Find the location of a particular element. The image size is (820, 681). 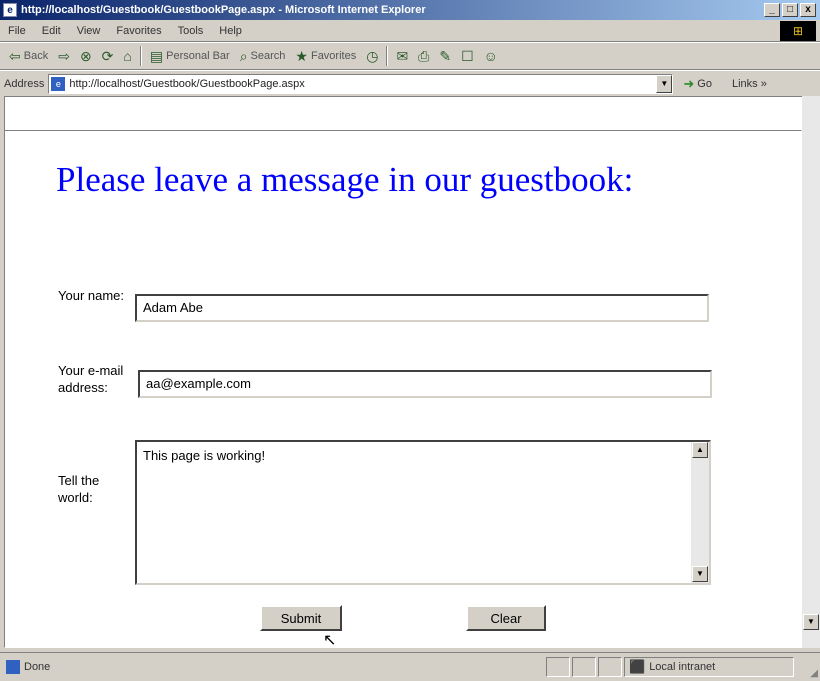

edit-page-button: ✎ is located at coordinates (445, 56).